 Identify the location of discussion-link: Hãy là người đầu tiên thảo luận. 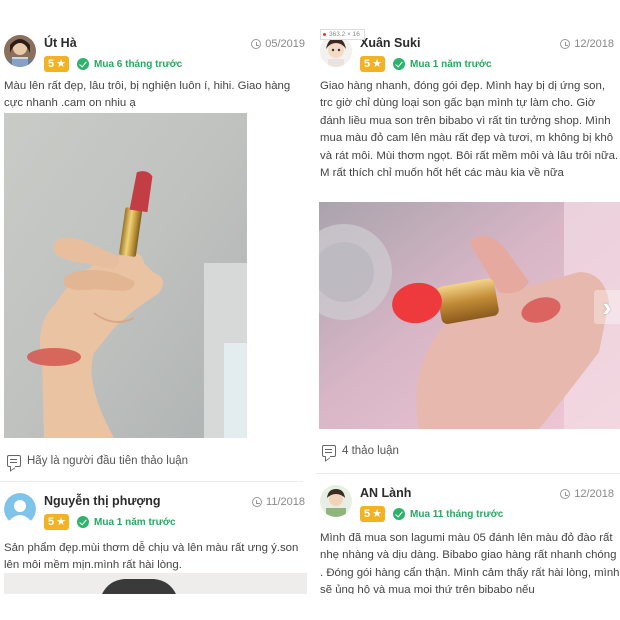
(97, 461).